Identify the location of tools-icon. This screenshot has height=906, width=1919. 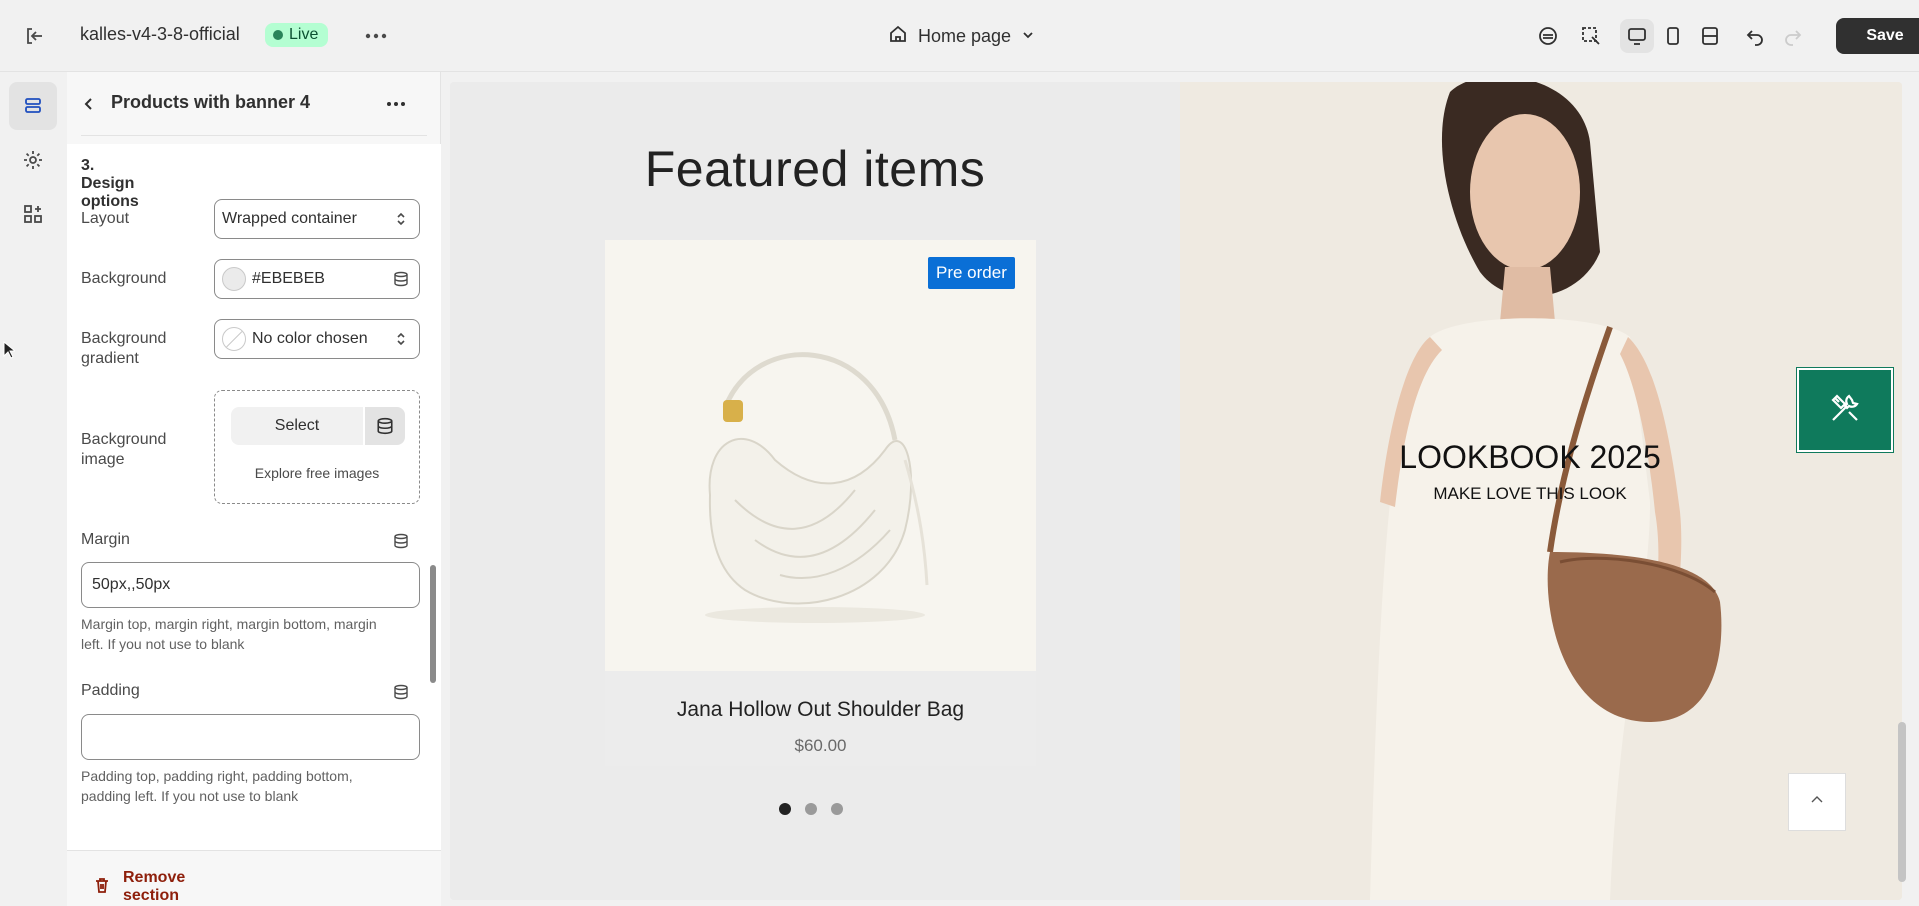
(1845, 410).